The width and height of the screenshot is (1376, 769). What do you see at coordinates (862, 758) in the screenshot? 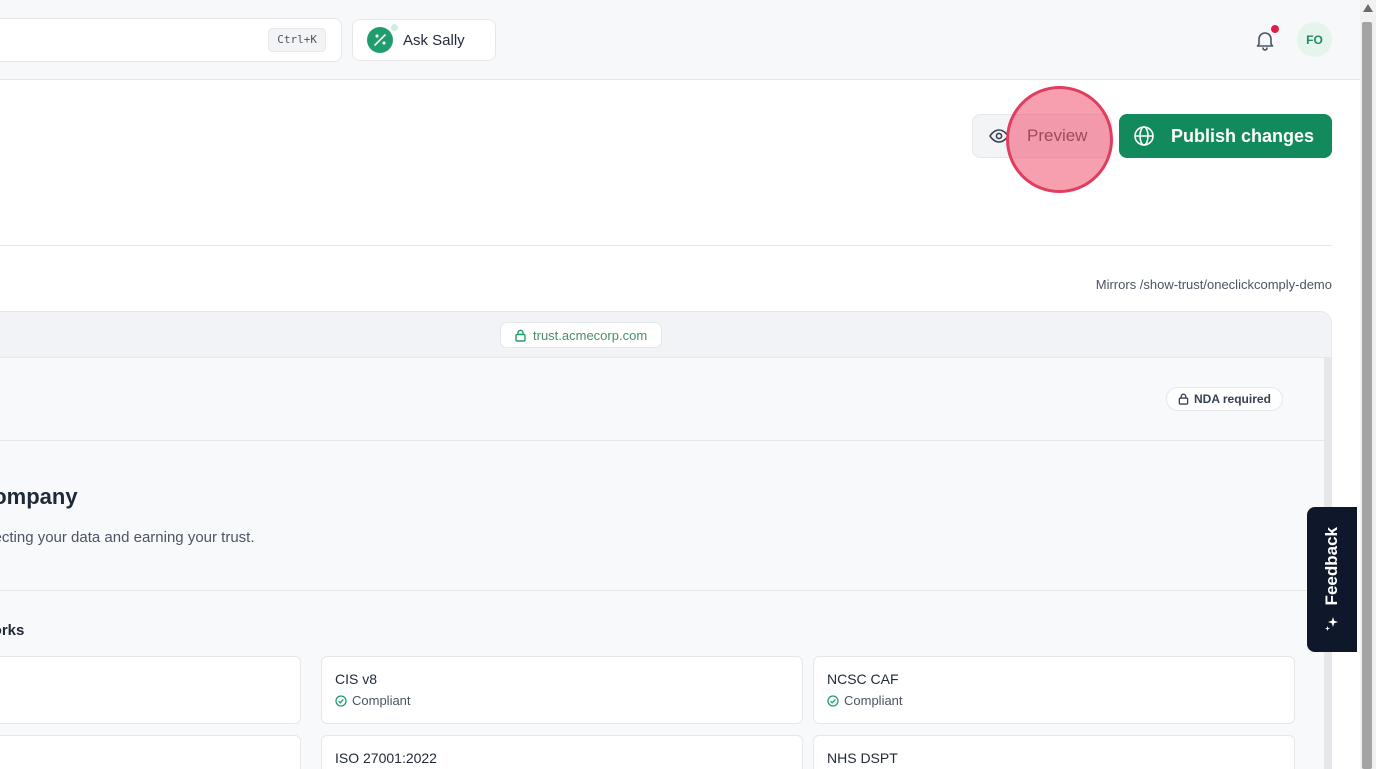
I see `framework-name: NHS DSPT` at bounding box center [862, 758].